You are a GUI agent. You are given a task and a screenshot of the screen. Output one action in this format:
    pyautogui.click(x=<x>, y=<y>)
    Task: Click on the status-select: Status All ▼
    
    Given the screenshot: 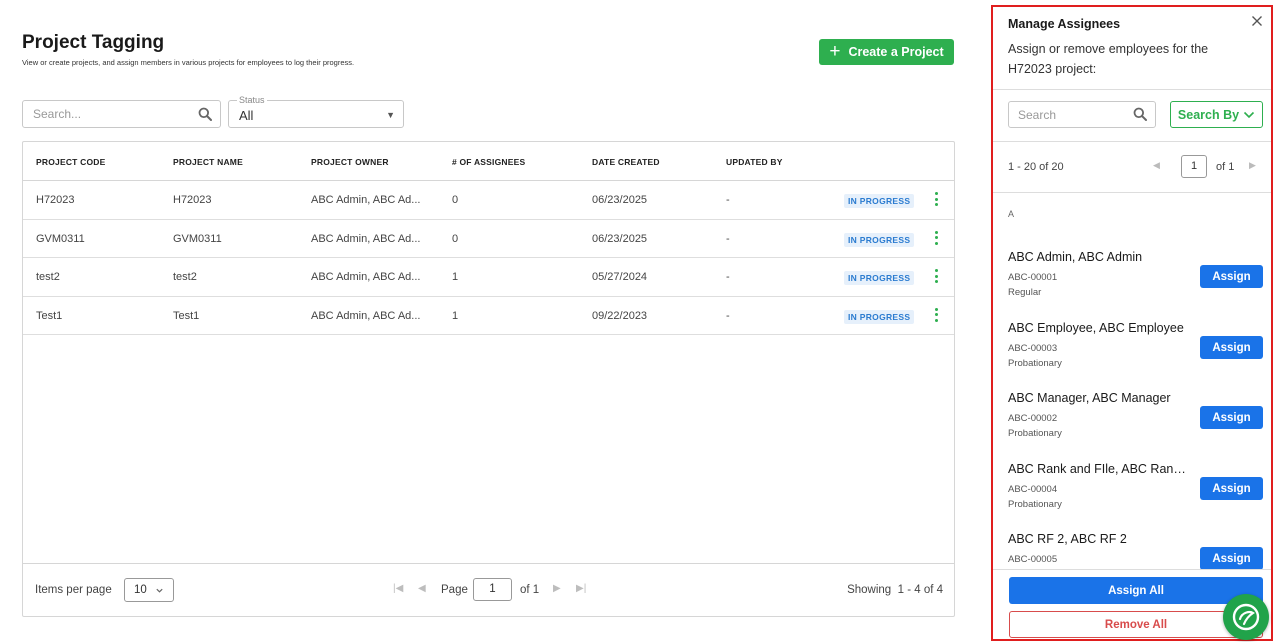 What is the action you would take?
    pyautogui.click(x=316, y=111)
    